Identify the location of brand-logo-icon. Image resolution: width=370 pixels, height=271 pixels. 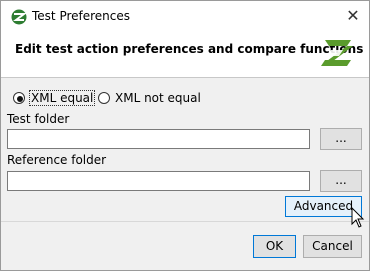
(337, 53).